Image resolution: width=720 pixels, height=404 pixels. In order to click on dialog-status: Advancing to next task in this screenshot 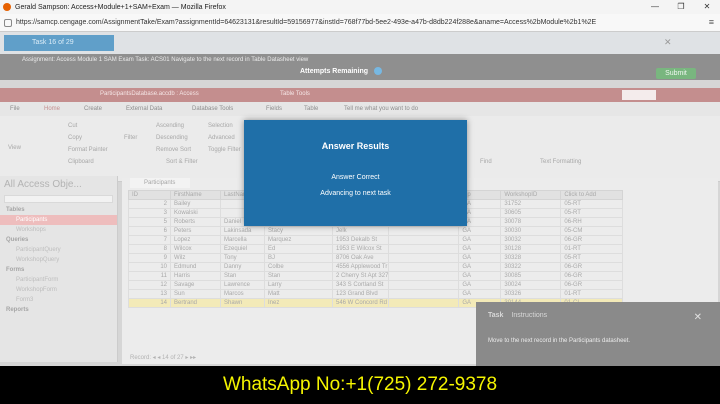, I will do `click(355, 193)`.